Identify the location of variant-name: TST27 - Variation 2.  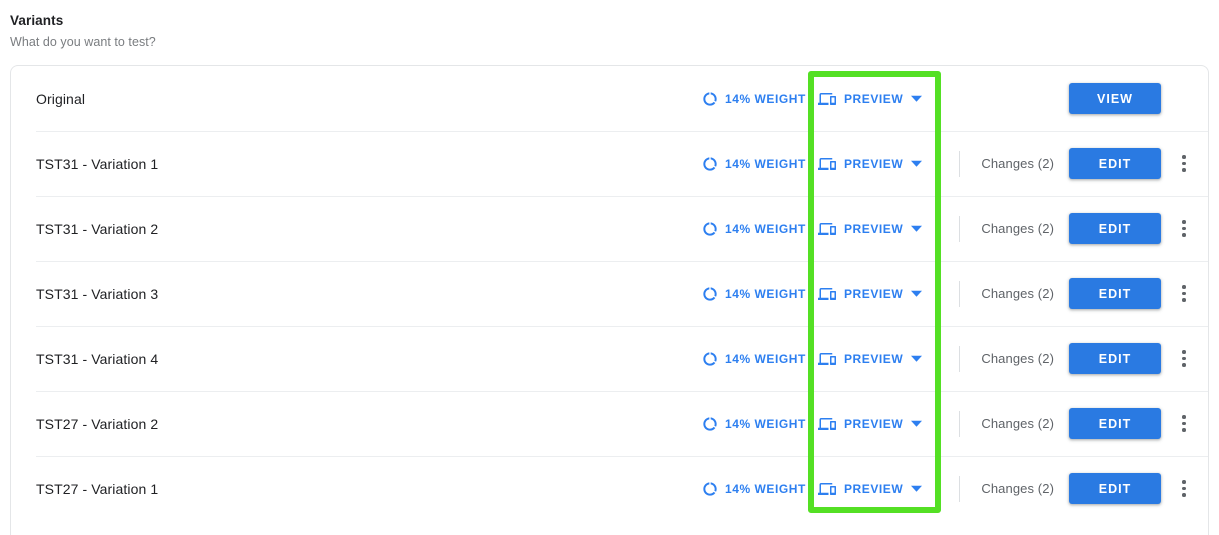
(97, 423).